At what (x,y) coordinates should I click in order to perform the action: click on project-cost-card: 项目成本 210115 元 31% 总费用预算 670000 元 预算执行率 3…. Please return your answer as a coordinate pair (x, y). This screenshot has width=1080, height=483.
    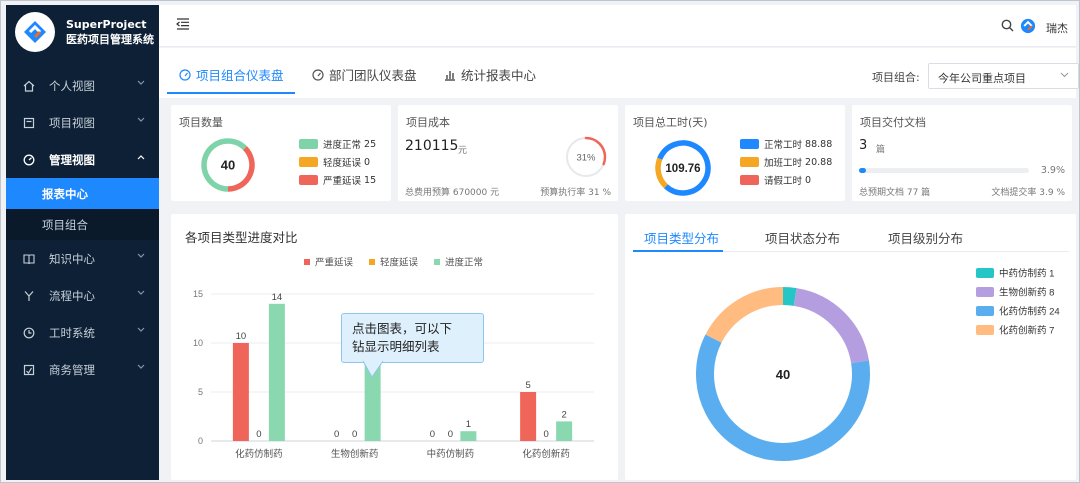
    Looking at the image, I should click on (508, 153).